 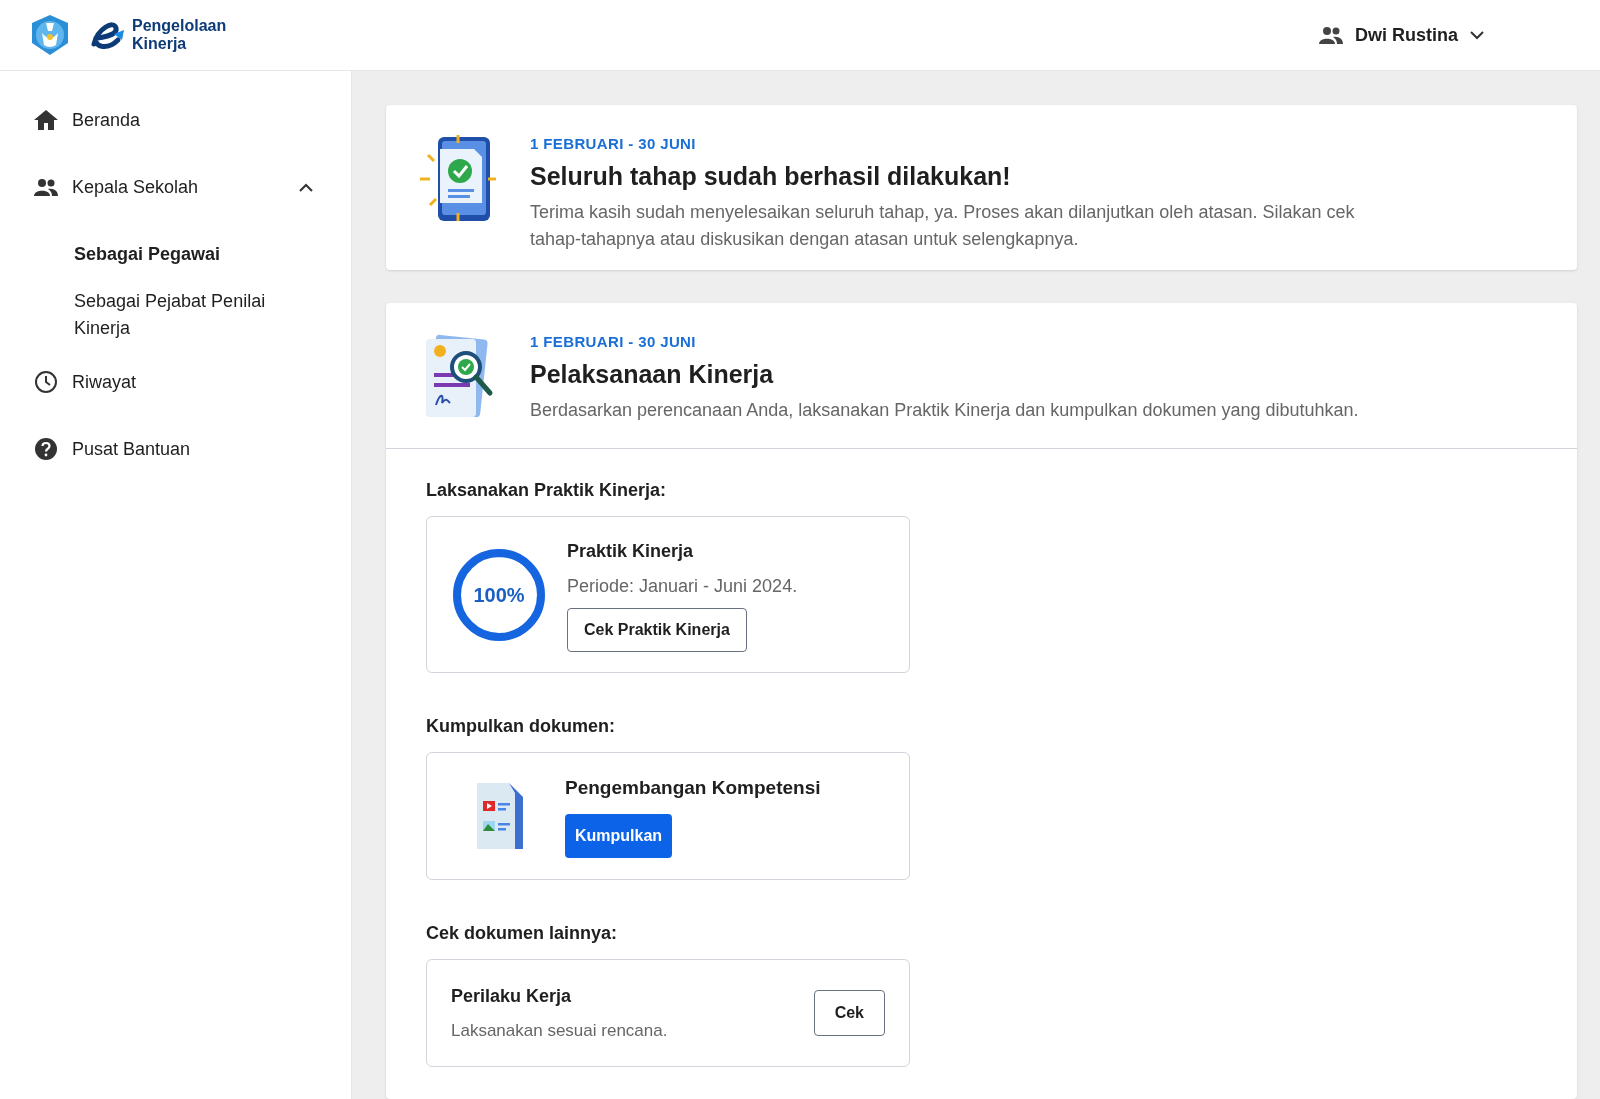 What do you see at coordinates (46, 449) in the screenshot?
I see `help-icon` at bounding box center [46, 449].